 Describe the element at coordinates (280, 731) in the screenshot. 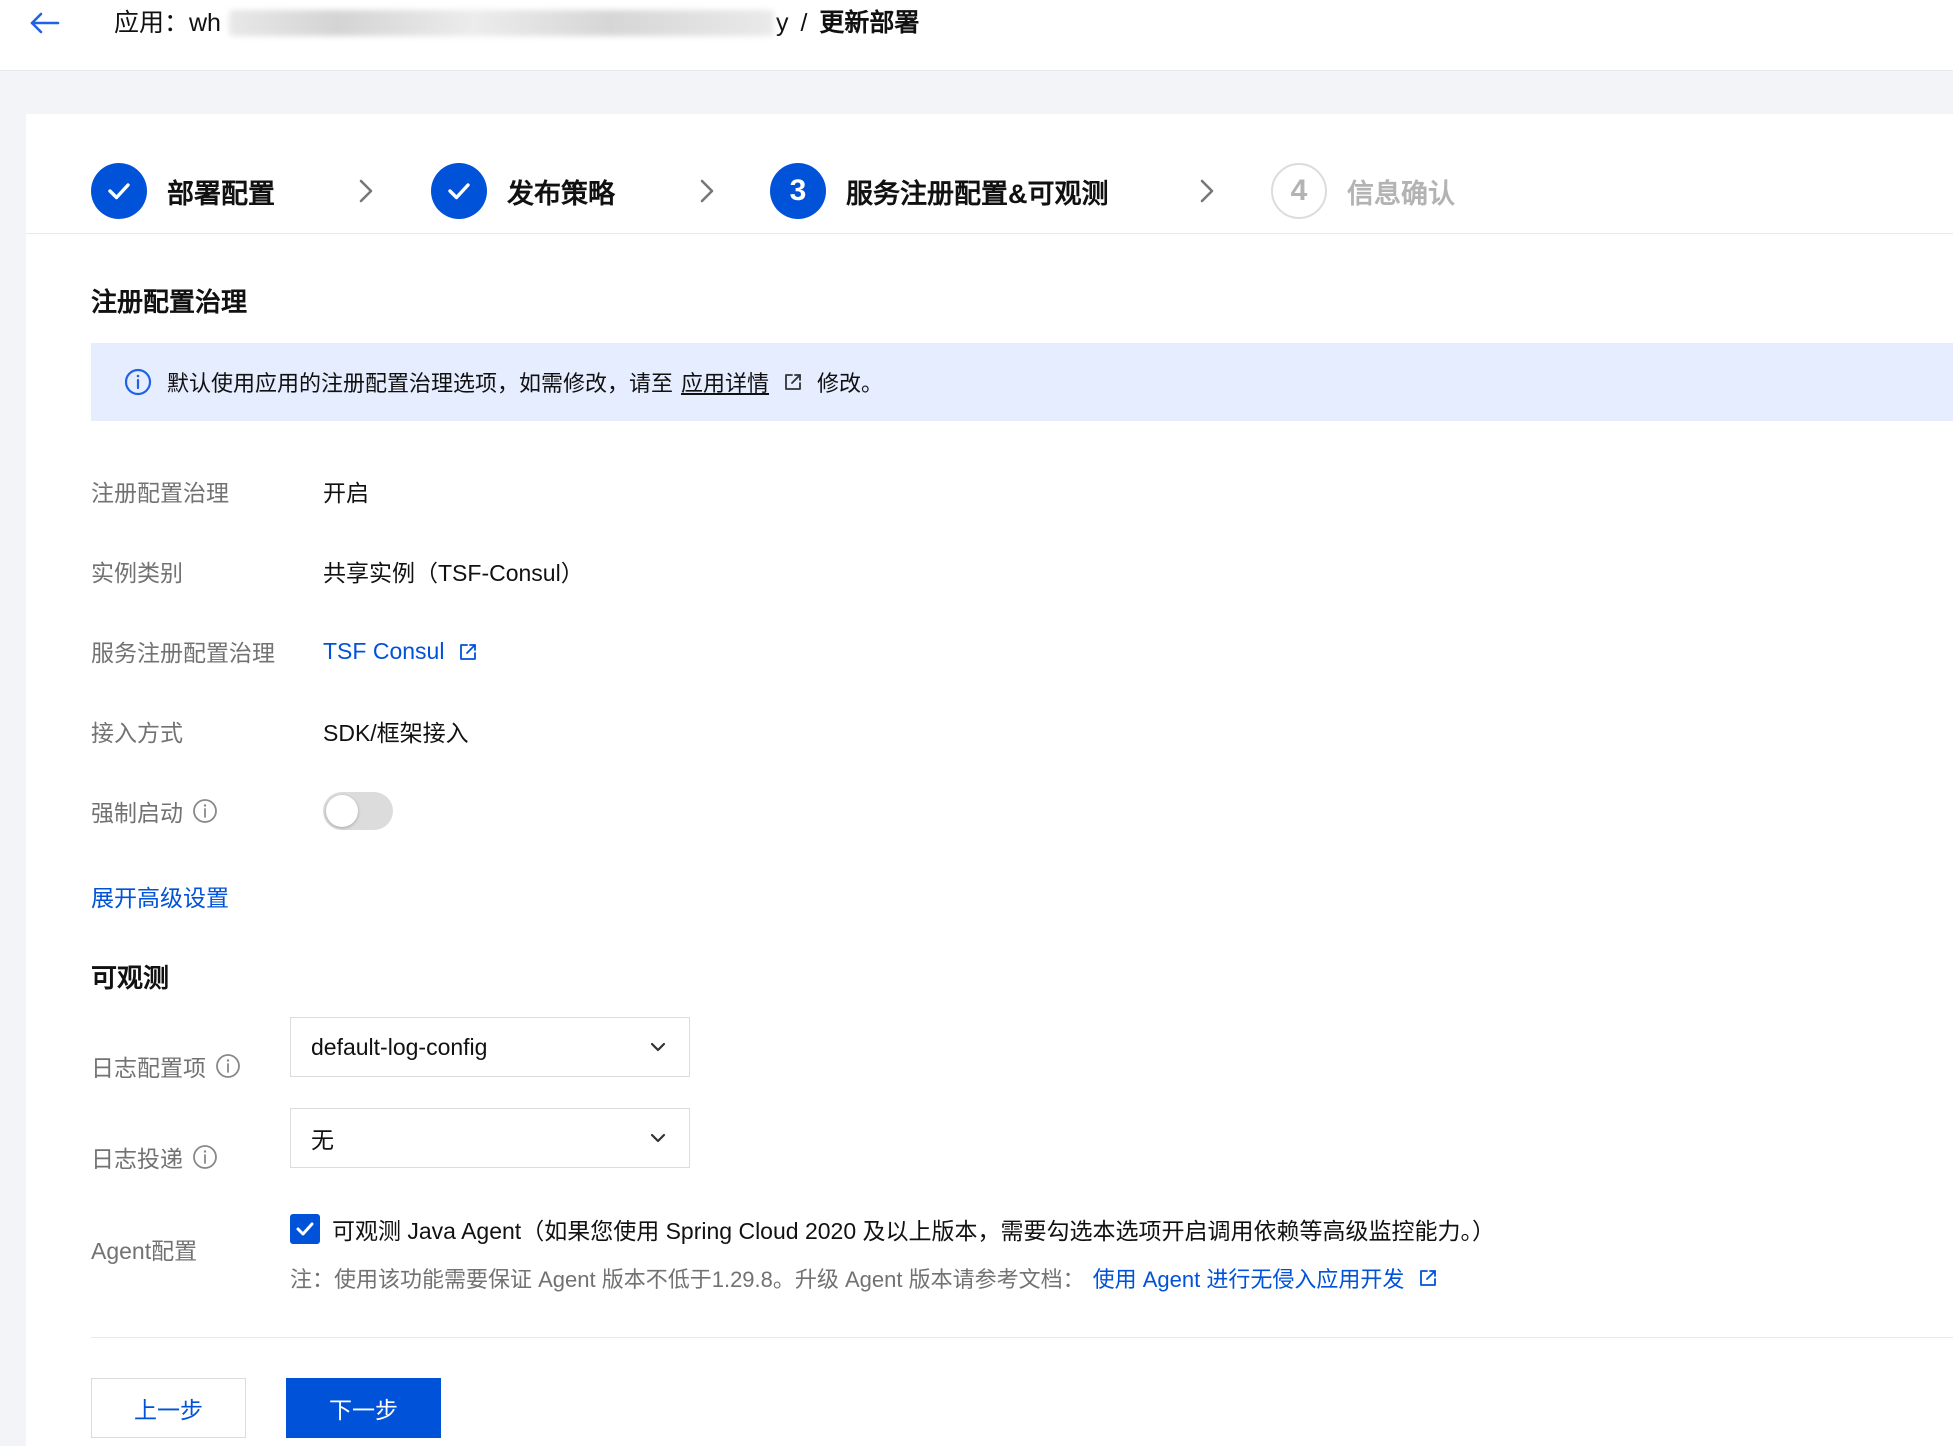

I see `row-access-mode: 接入方式 SDK/框架接入` at that location.